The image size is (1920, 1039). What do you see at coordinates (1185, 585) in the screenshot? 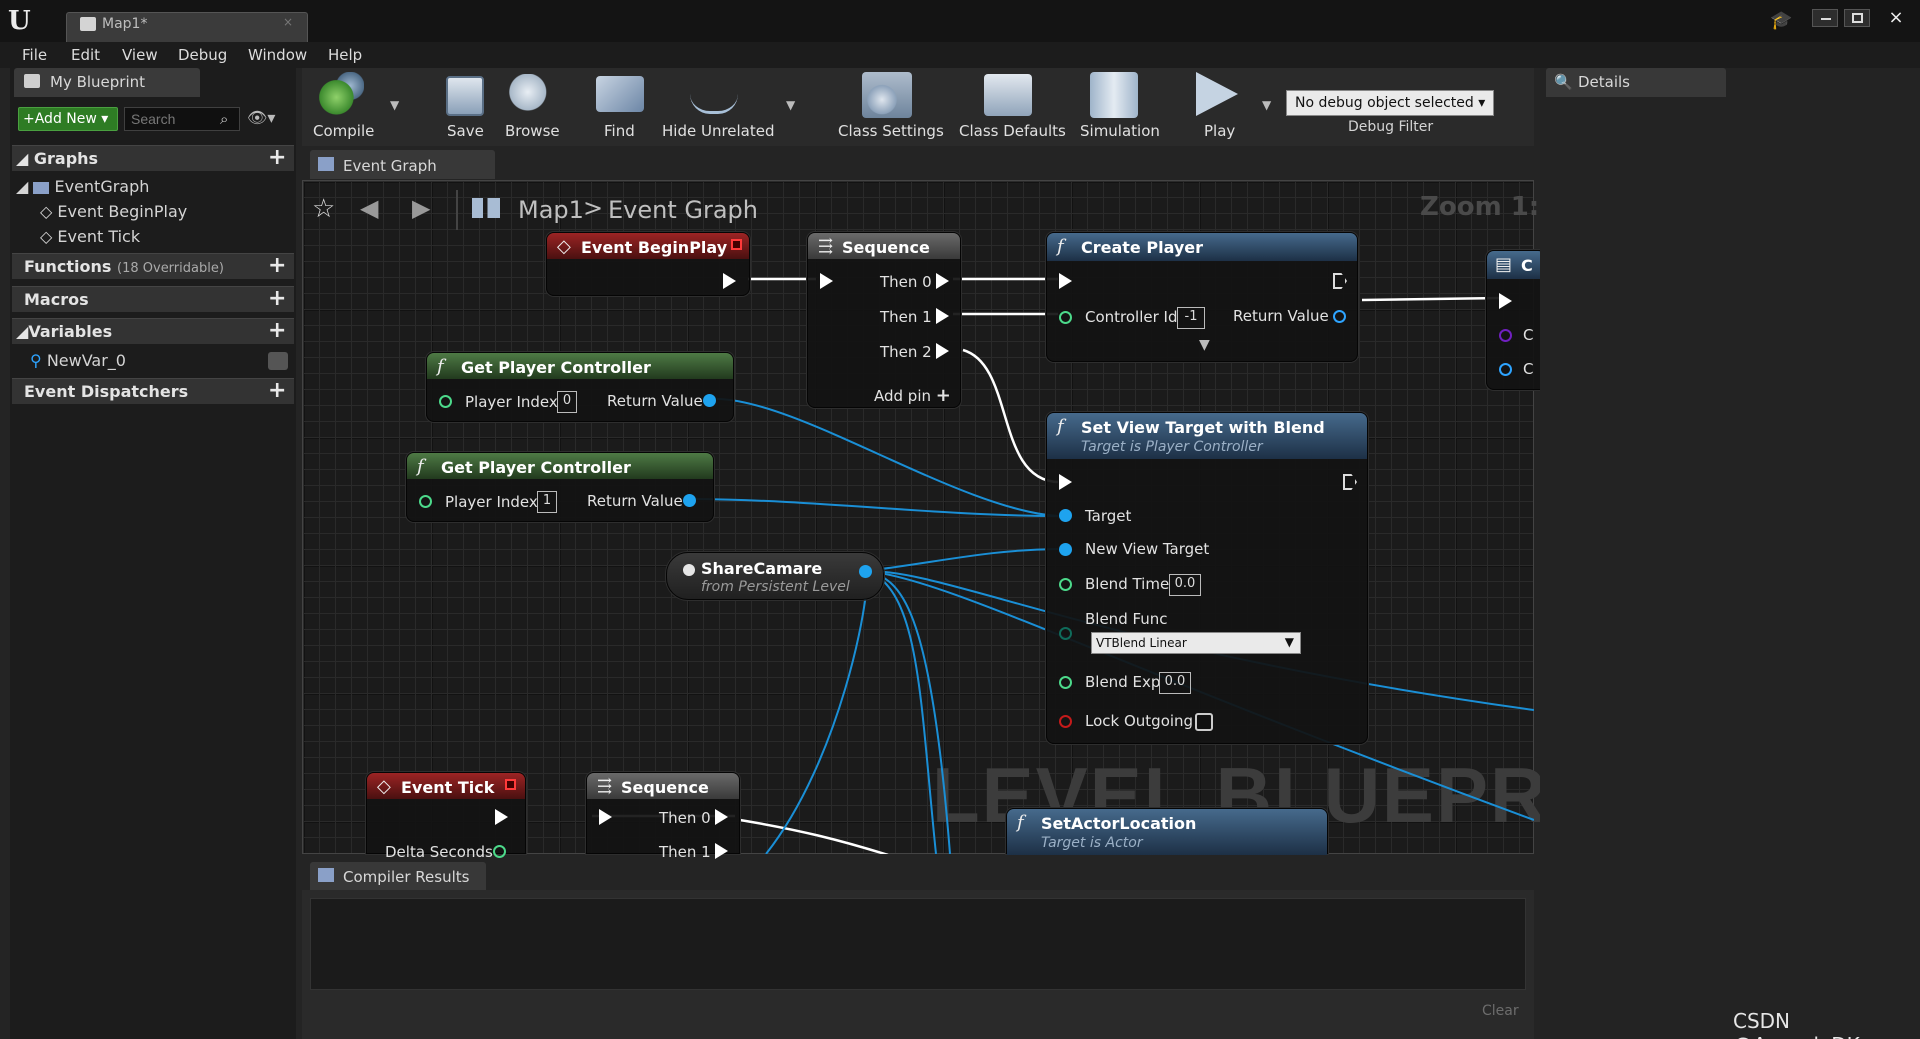
I see `blend-time-field: 0.0` at bounding box center [1185, 585].